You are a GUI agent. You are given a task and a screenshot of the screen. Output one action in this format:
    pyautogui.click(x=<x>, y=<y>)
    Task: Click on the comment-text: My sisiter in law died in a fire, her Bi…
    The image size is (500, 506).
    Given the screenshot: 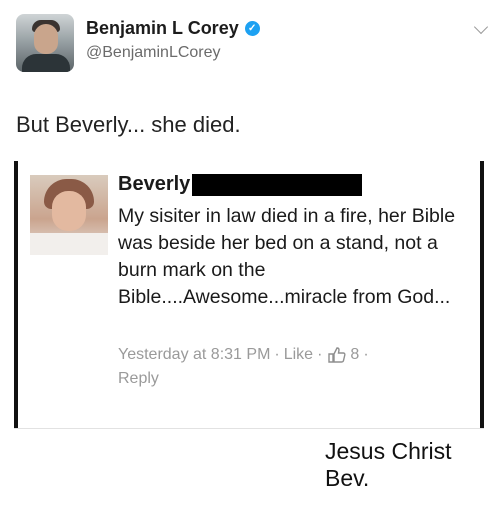 What is the action you would take?
    pyautogui.click(x=287, y=256)
    